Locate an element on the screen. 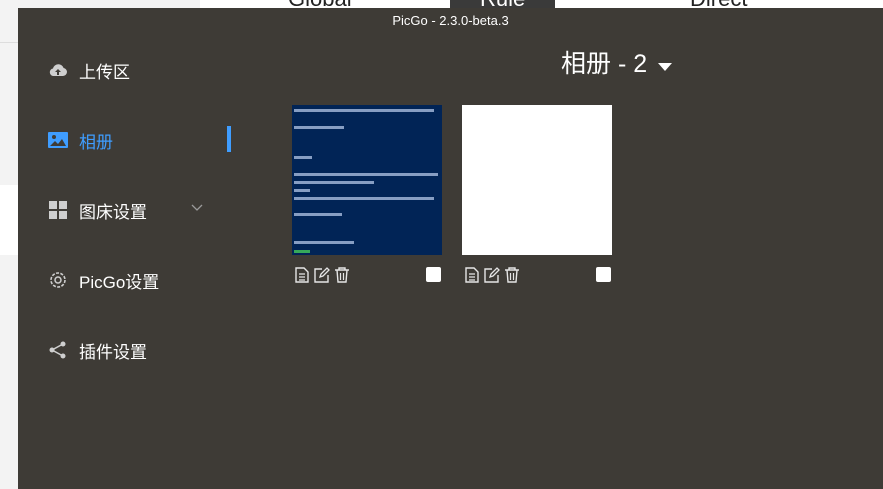 This screenshot has width=883, height=489. grid-icon is located at coordinates (58, 210).